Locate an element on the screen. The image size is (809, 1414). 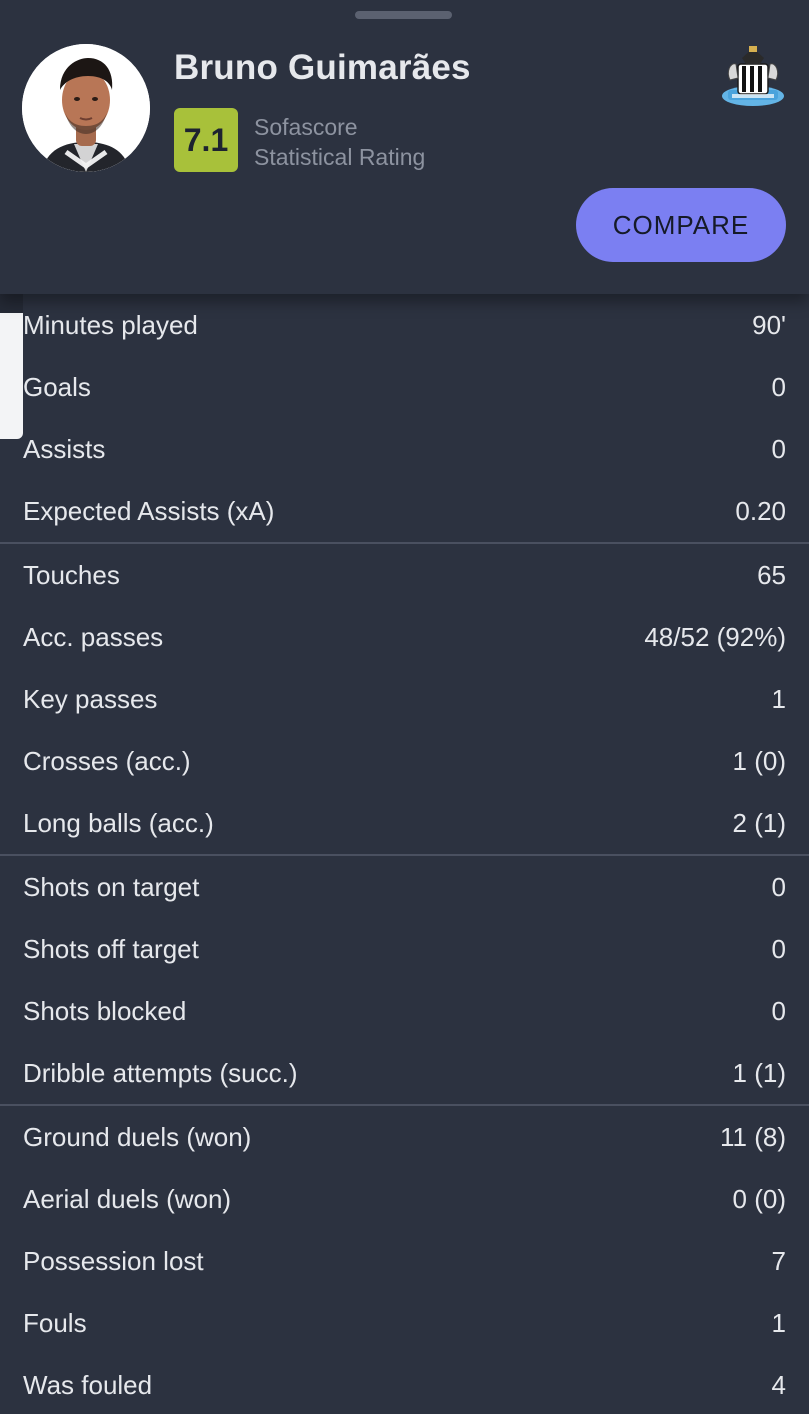
rating-label-type: Statistical Rating is located at coordinates (340, 157).